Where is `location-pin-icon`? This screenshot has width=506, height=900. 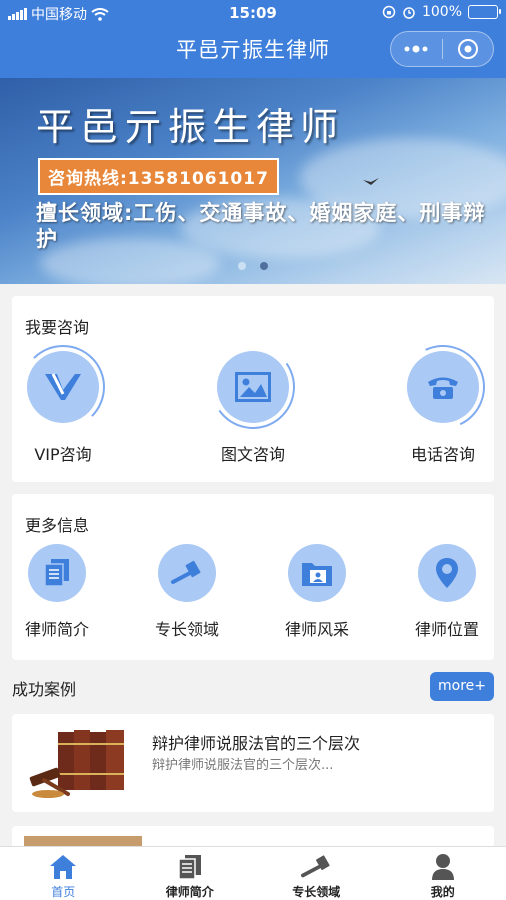 location-pin-icon is located at coordinates (447, 573).